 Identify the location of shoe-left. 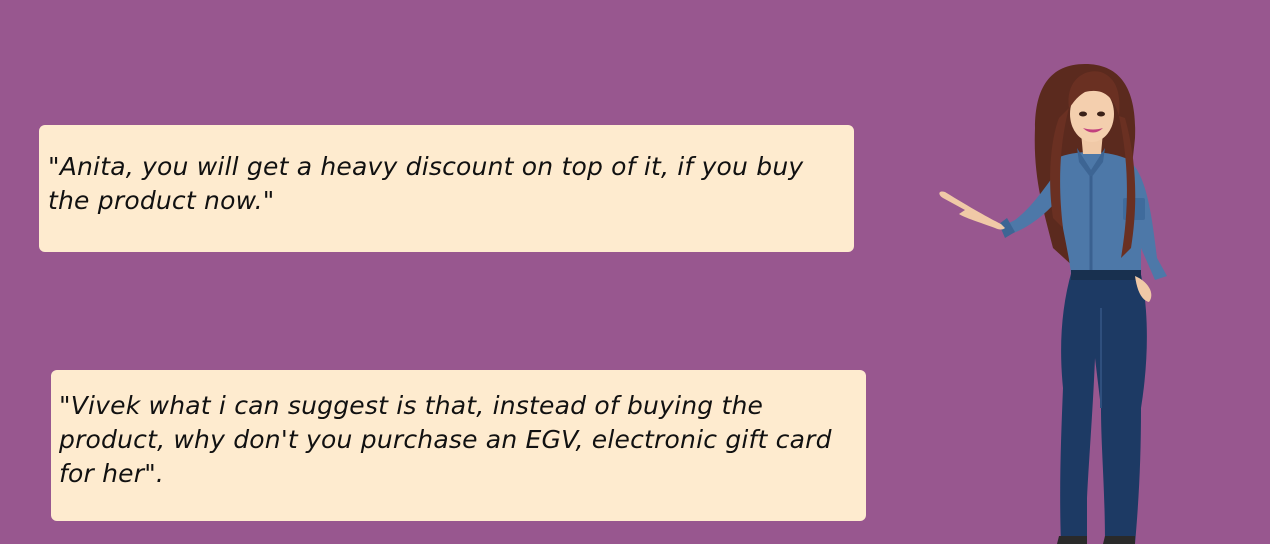
(1072, 540).